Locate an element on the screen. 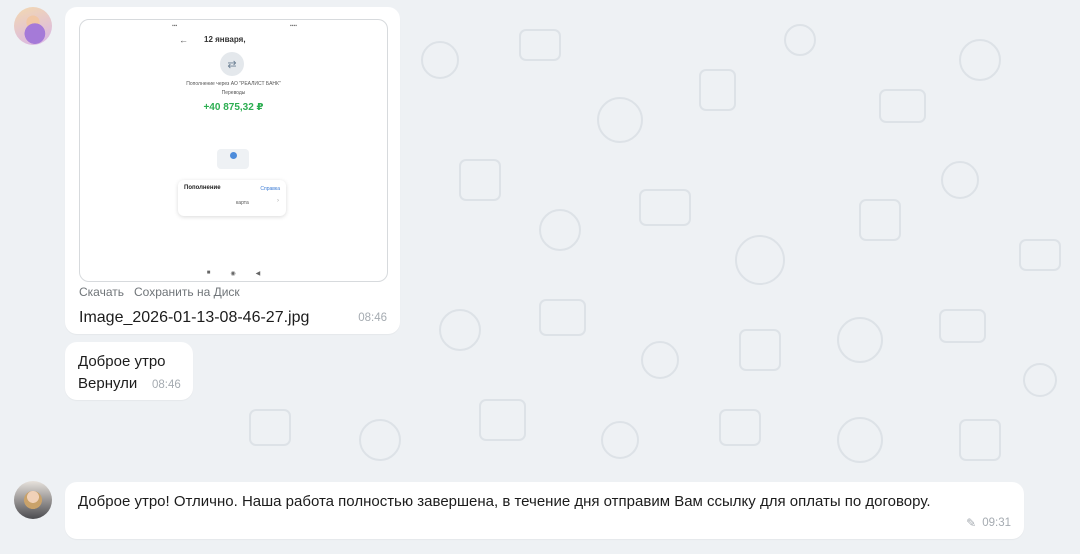 Image resolution: width=1080 pixels, height=554 pixels. card-title: Пополнение is located at coordinates (202, 188).